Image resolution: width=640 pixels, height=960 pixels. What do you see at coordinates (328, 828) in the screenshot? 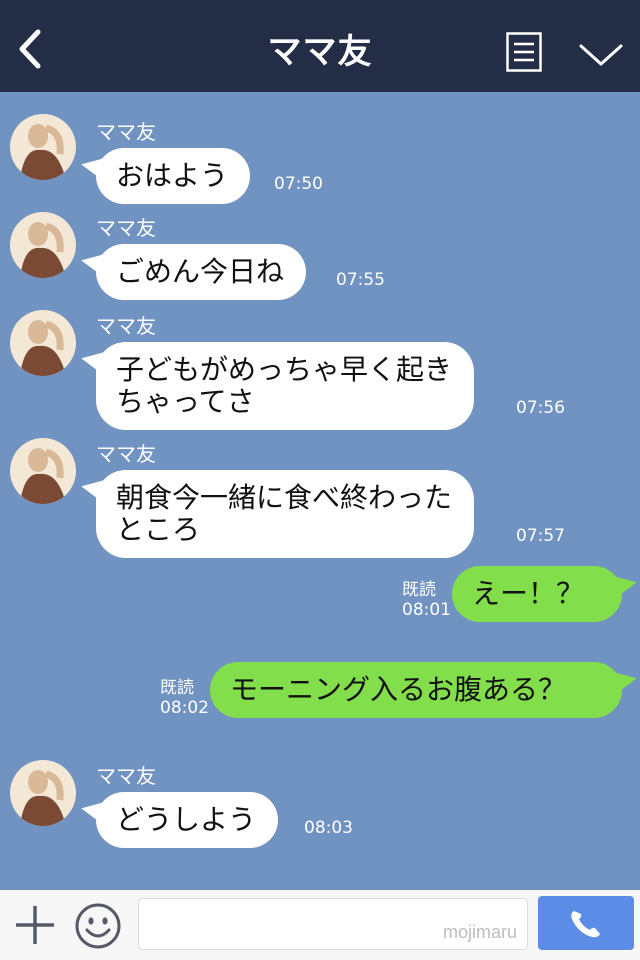
I see `message-time: 08:03` at bounding box center [328, 828].